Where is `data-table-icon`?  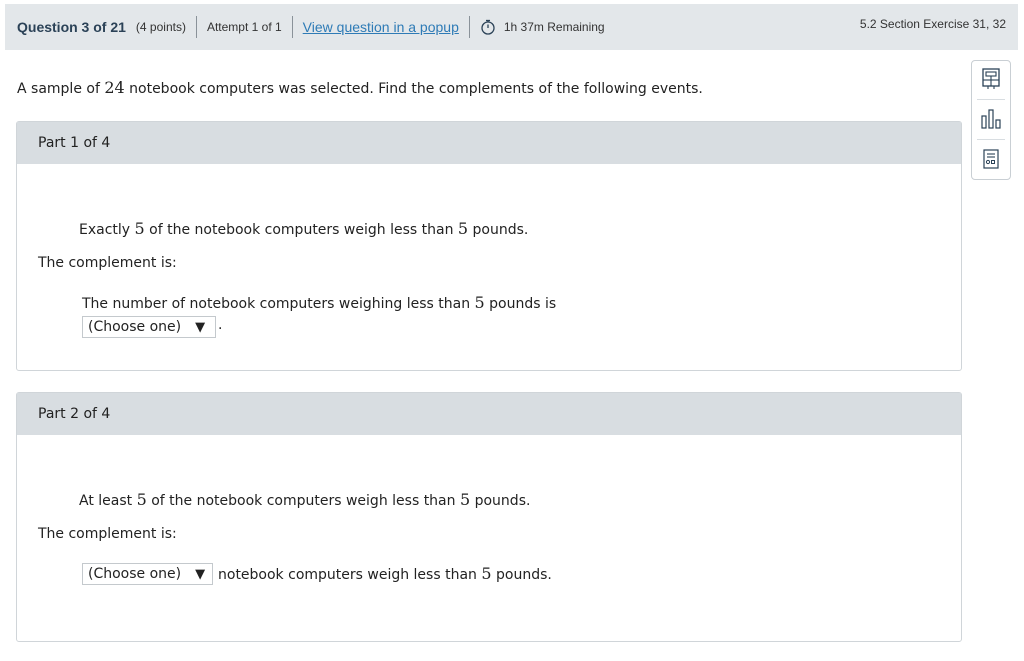 data-table-icon is located at coordinates (991, 159).